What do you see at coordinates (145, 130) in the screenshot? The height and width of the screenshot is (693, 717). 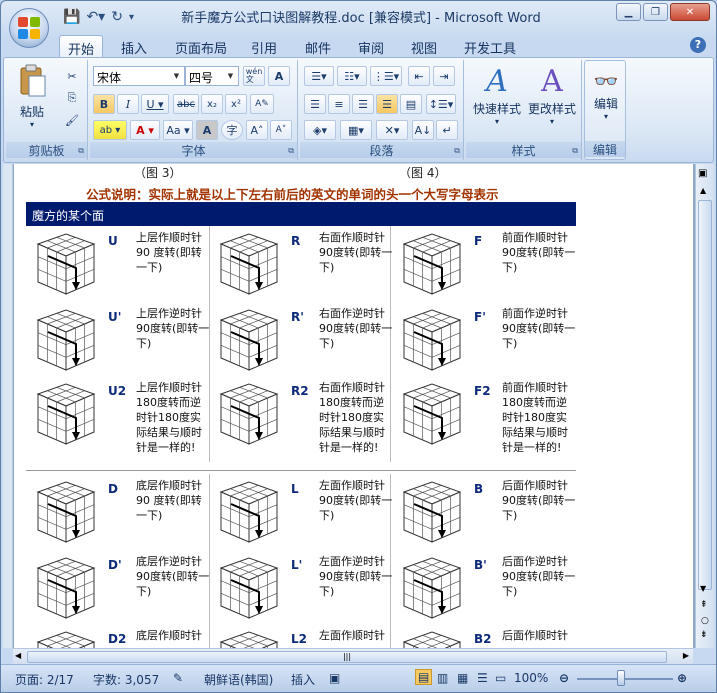 I see `font-color-button: A ▾` at bounding box center [145, 130].